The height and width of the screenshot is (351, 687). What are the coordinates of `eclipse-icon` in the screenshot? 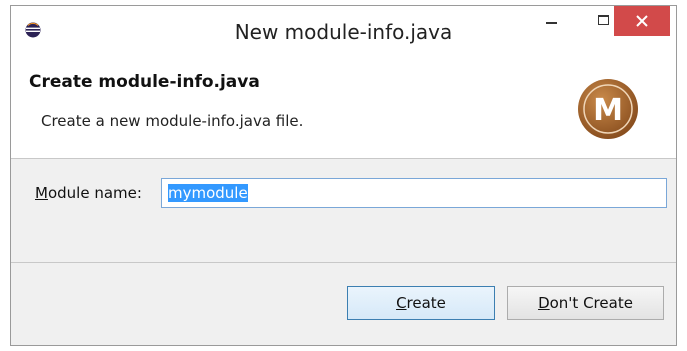 It's located at (33, 30).